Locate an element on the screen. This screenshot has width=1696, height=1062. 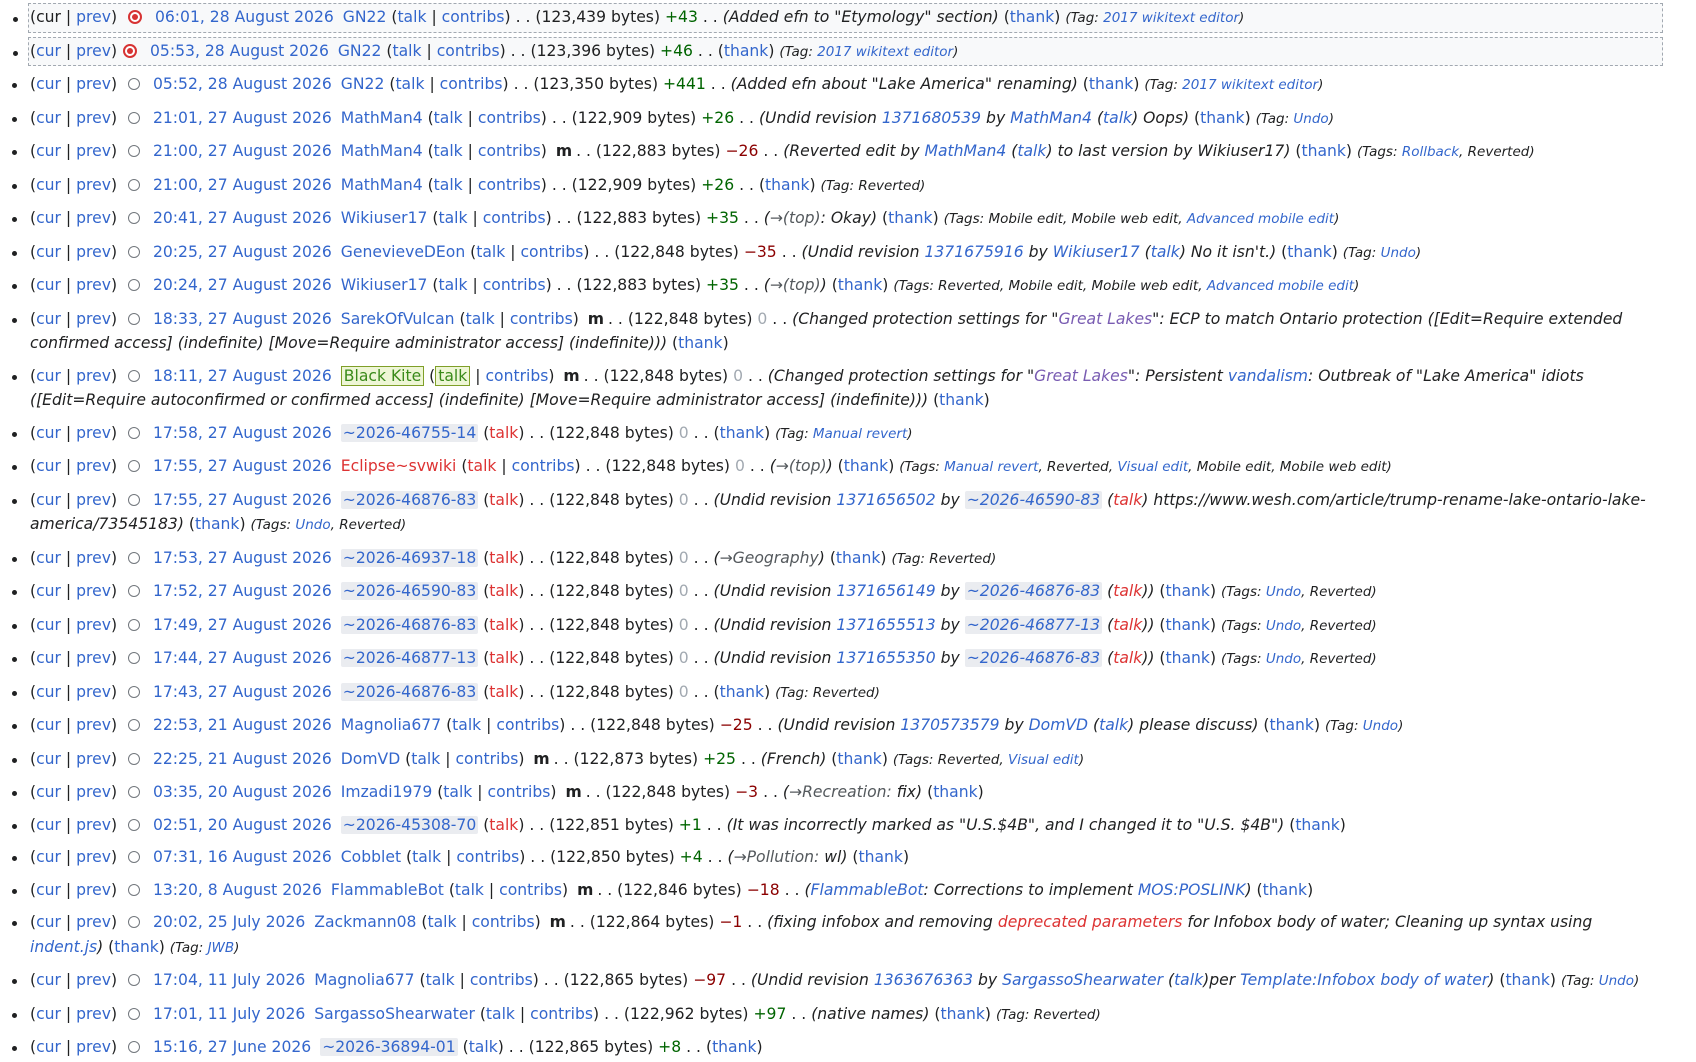
revision-date: 21:00, 27 August 2026 is located at coordinates (242, 151).